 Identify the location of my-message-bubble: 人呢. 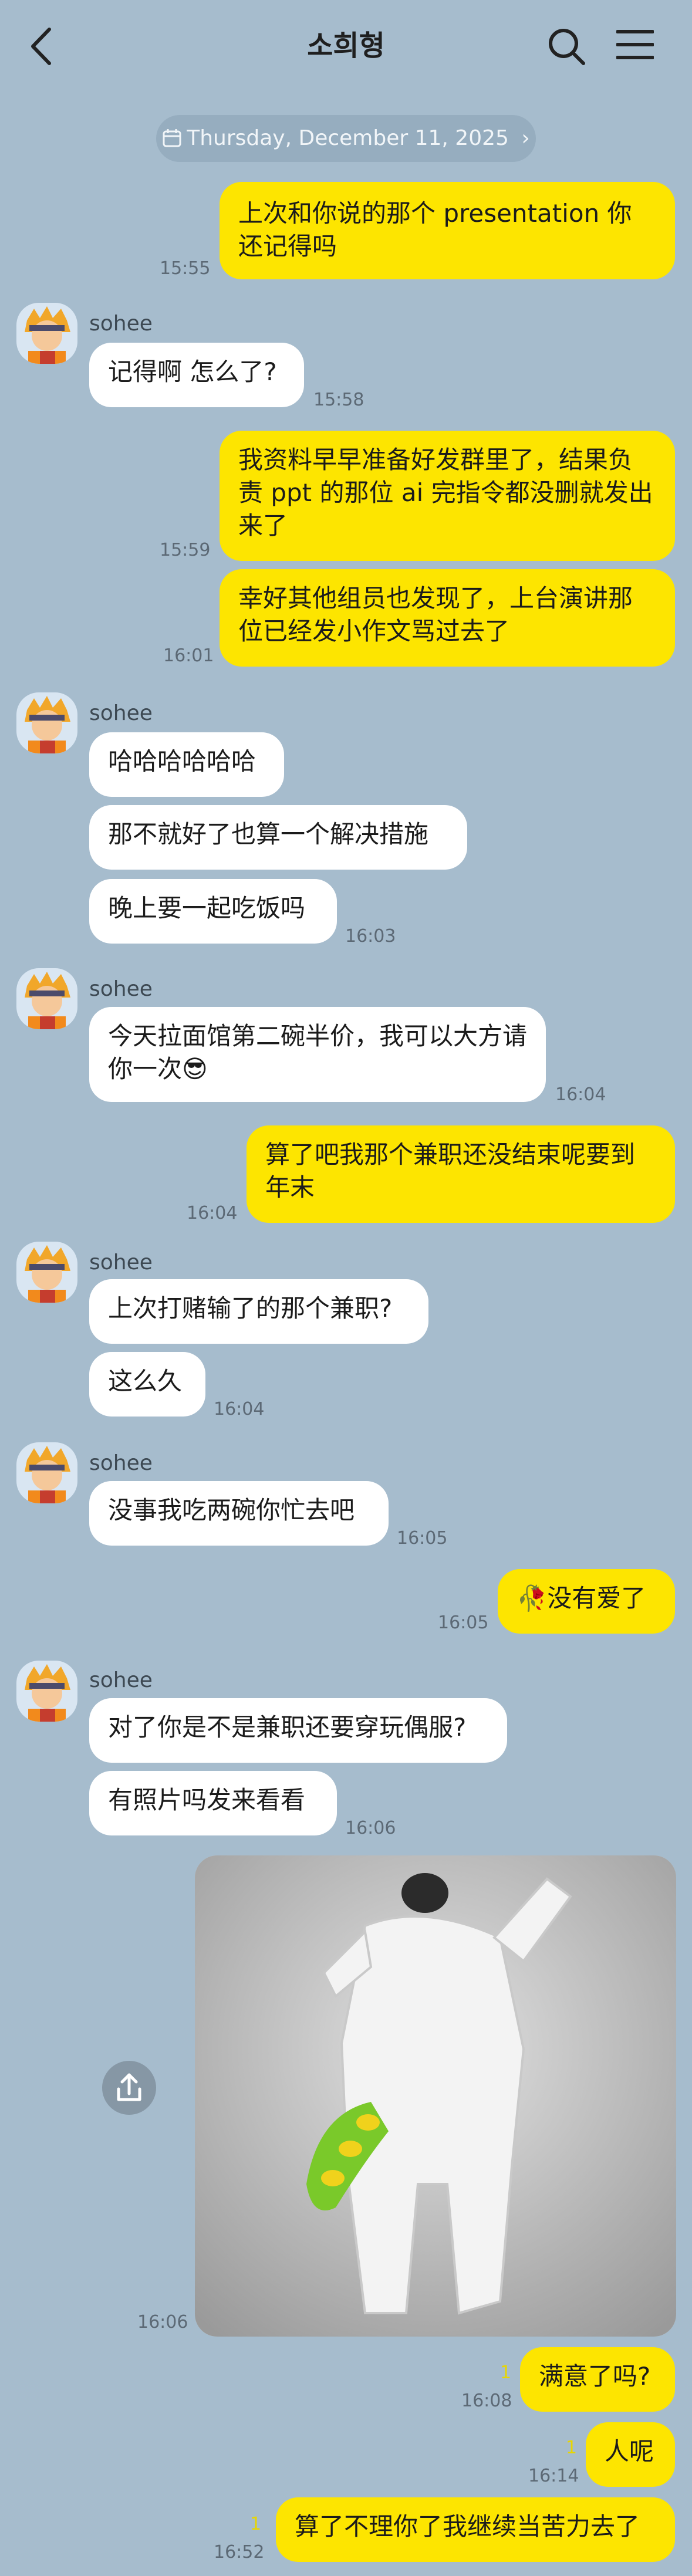
(631, 2454).